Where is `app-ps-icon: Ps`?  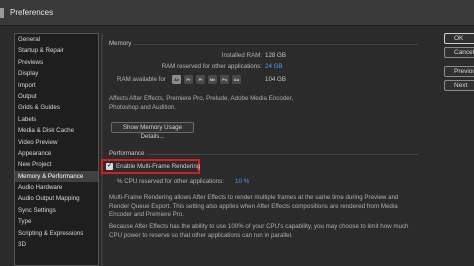
app-ps-icon: Ps is located at coordinates (224, 79).